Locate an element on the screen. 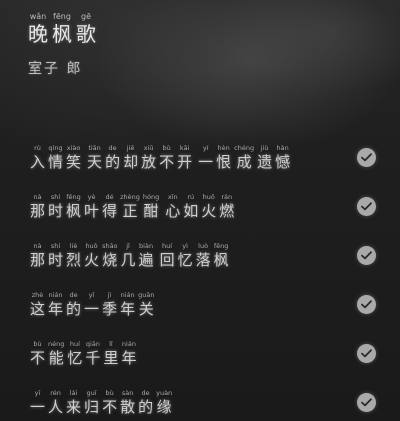 This screenshot has width=400, height=421. hanzi-char: 憾 is located at coordinates (283, 162).